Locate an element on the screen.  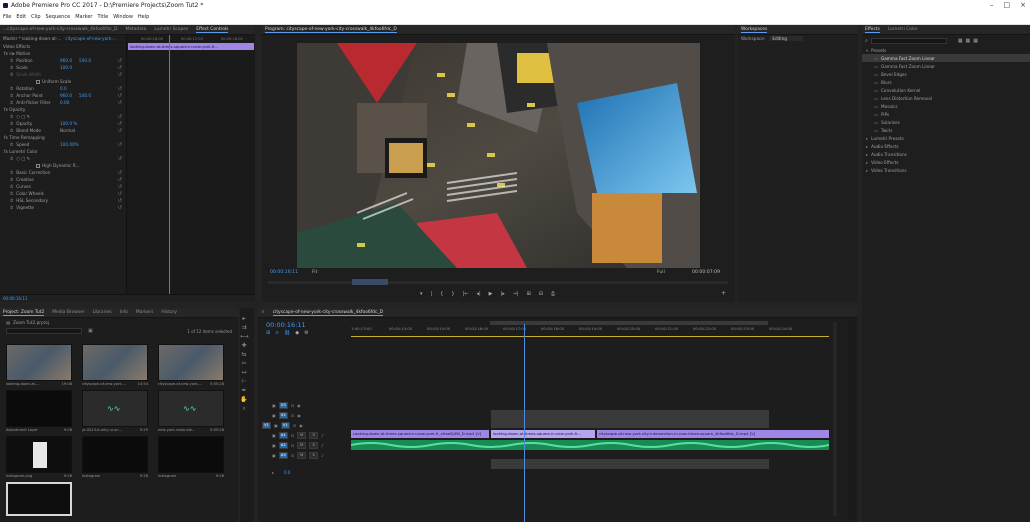
tool-icon: ✋ is located at coordinates (244, 399).